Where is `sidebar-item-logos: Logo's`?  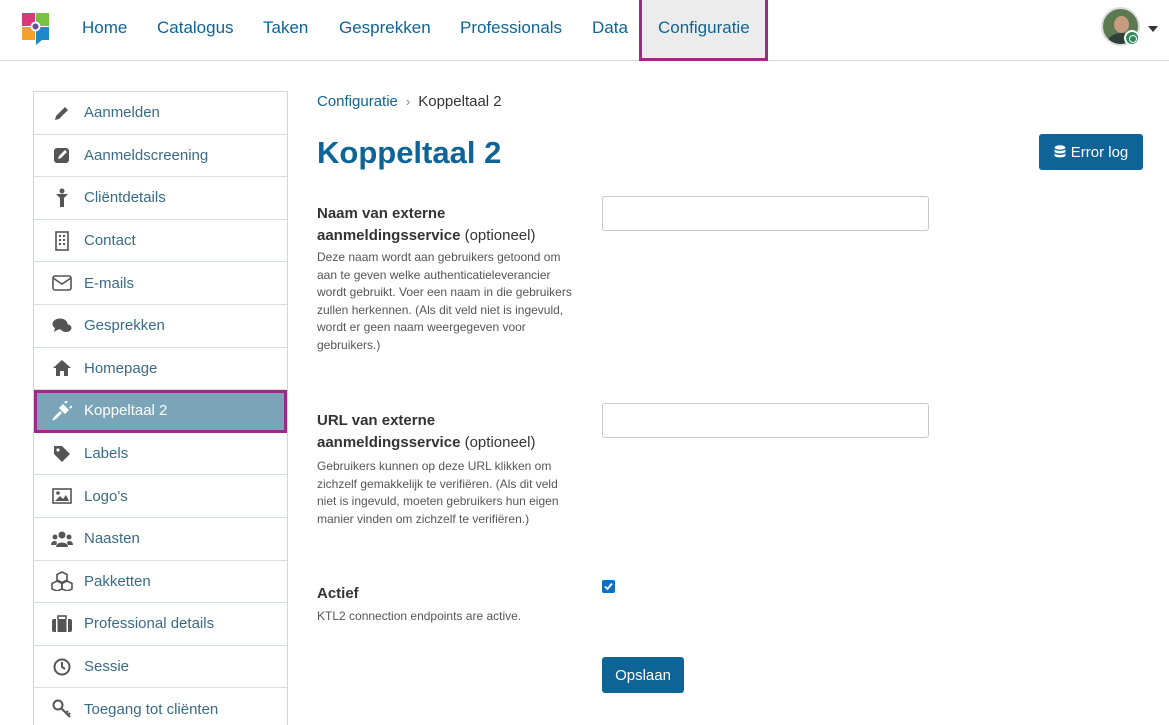 sidebar-item-logos: Logo's is located at coordinates (160, 496).